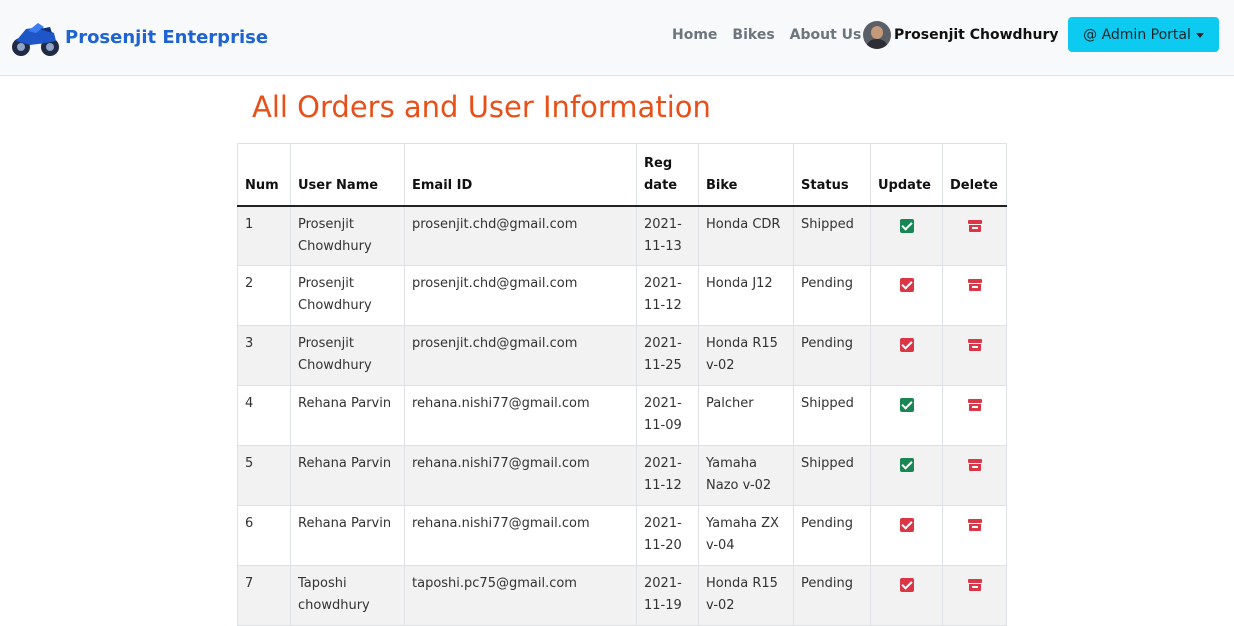 The width and height of the screenshot is (1234, 626). I want to click on cell-num: 7, so click(264, 595).